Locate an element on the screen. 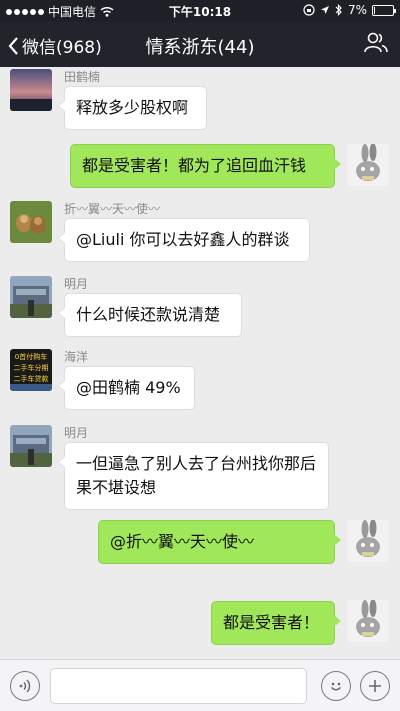 The height and width of the screenshot is (711, 400). battery-fill is located at coordinates (374, 10).